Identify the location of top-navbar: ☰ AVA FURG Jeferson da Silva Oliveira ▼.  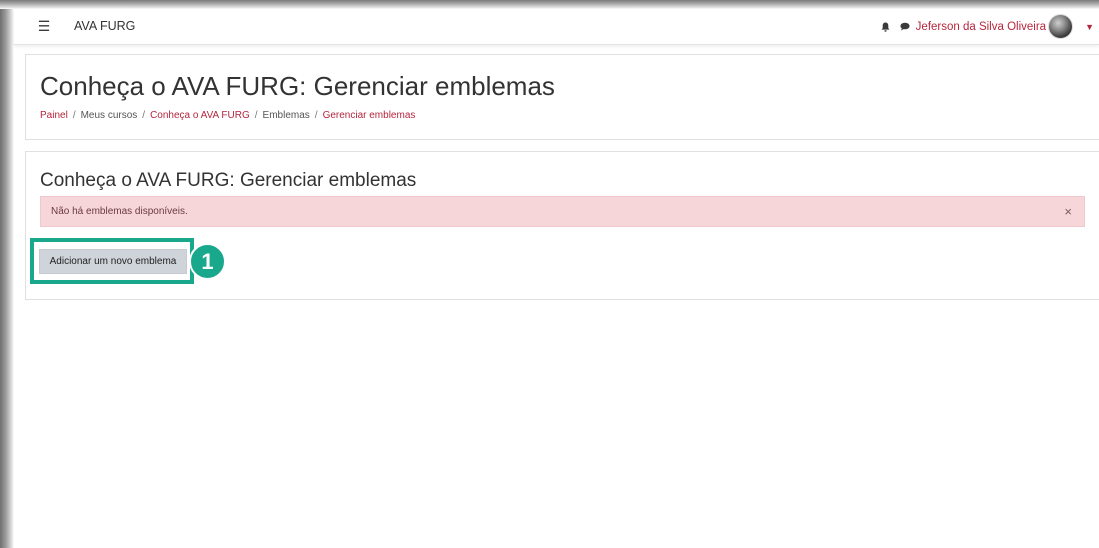
(556, 27).